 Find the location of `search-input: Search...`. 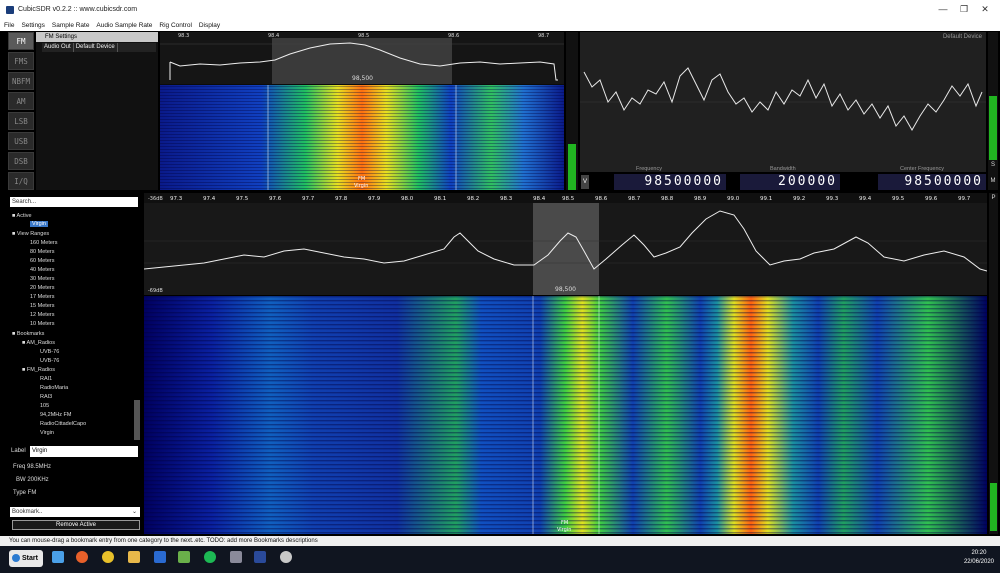

search-input: Search... is located at coordinates (74, 202).